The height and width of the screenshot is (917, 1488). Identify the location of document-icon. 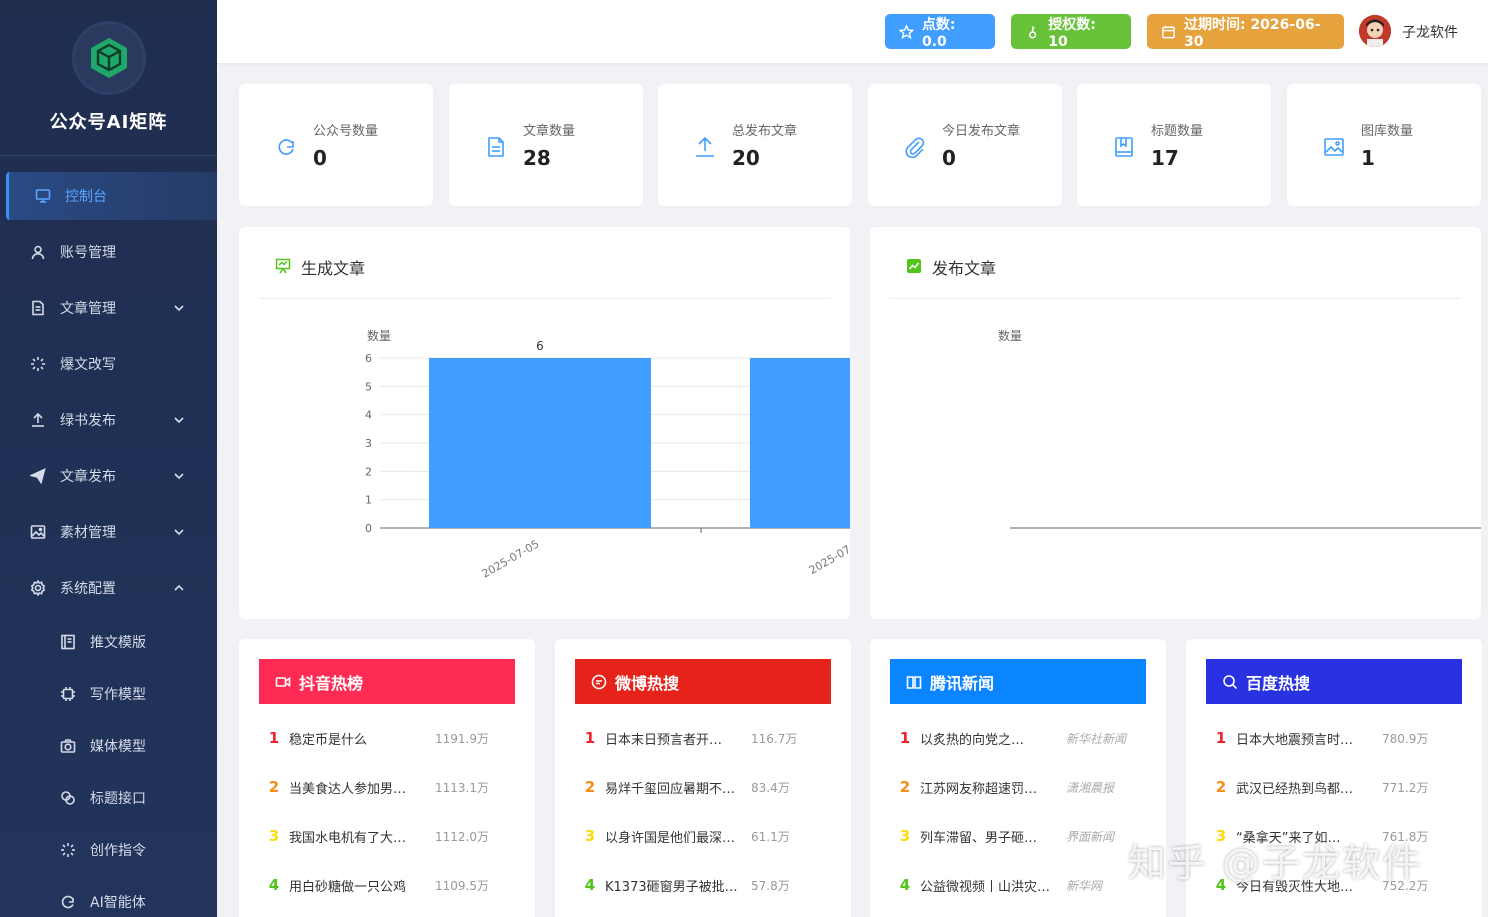
(38, 308).